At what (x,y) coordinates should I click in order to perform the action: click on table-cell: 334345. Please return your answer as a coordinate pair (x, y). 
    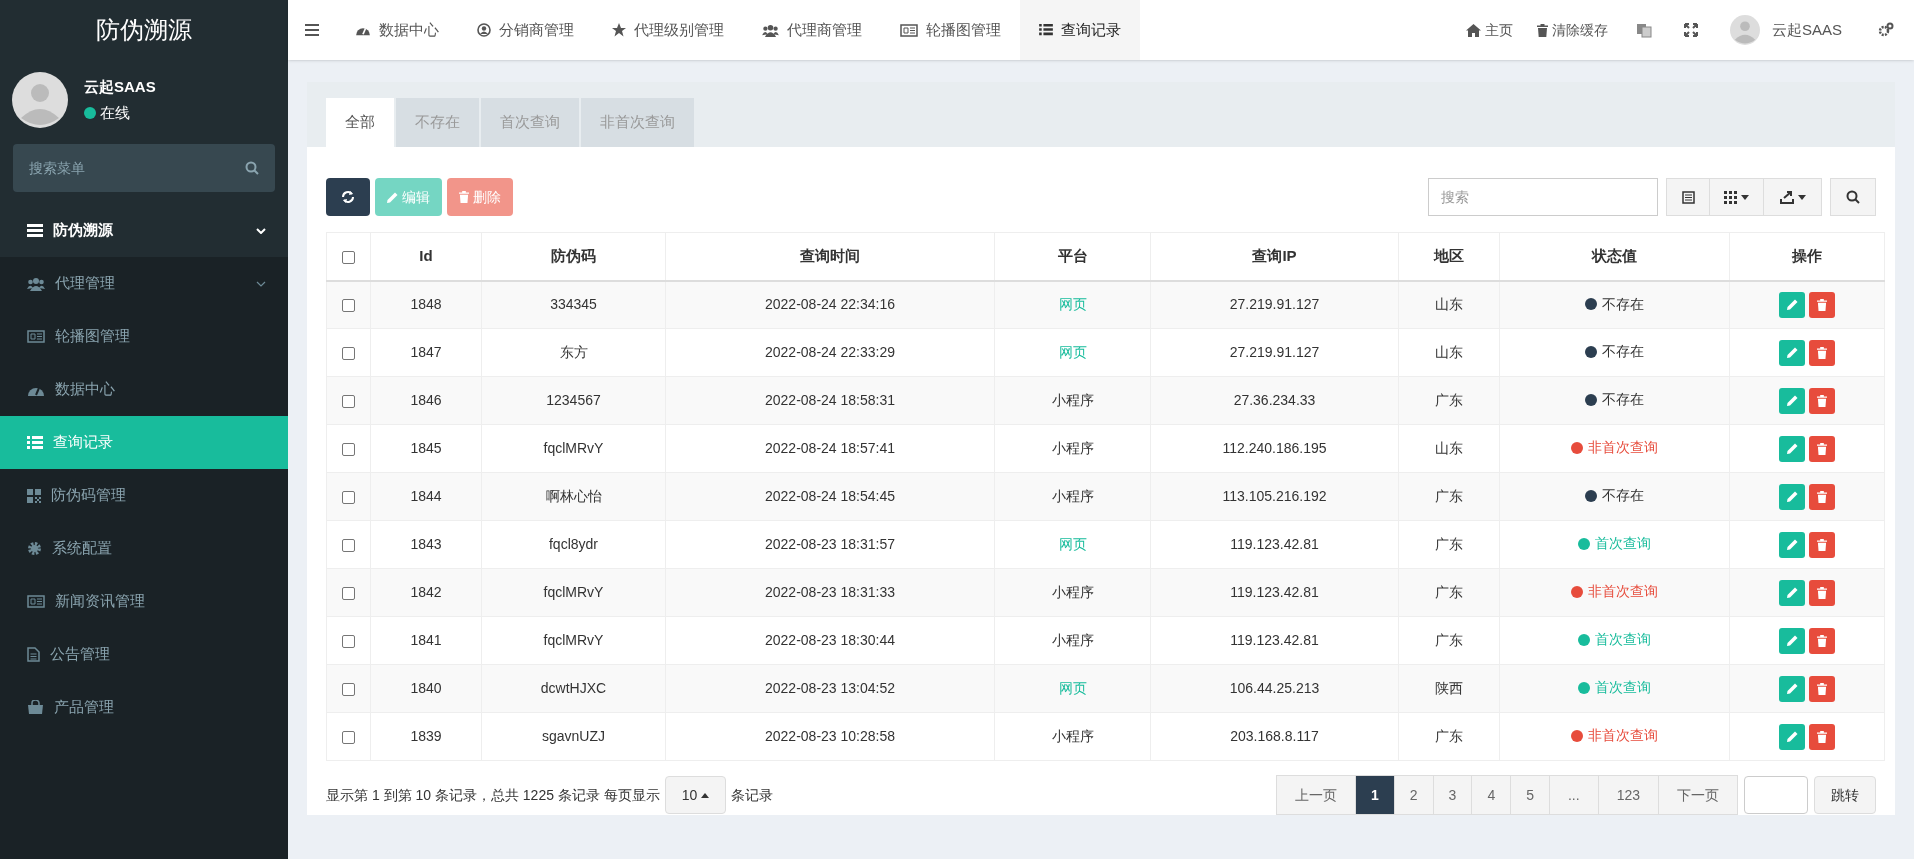
    Looking at the image, I should click on (573, 304).